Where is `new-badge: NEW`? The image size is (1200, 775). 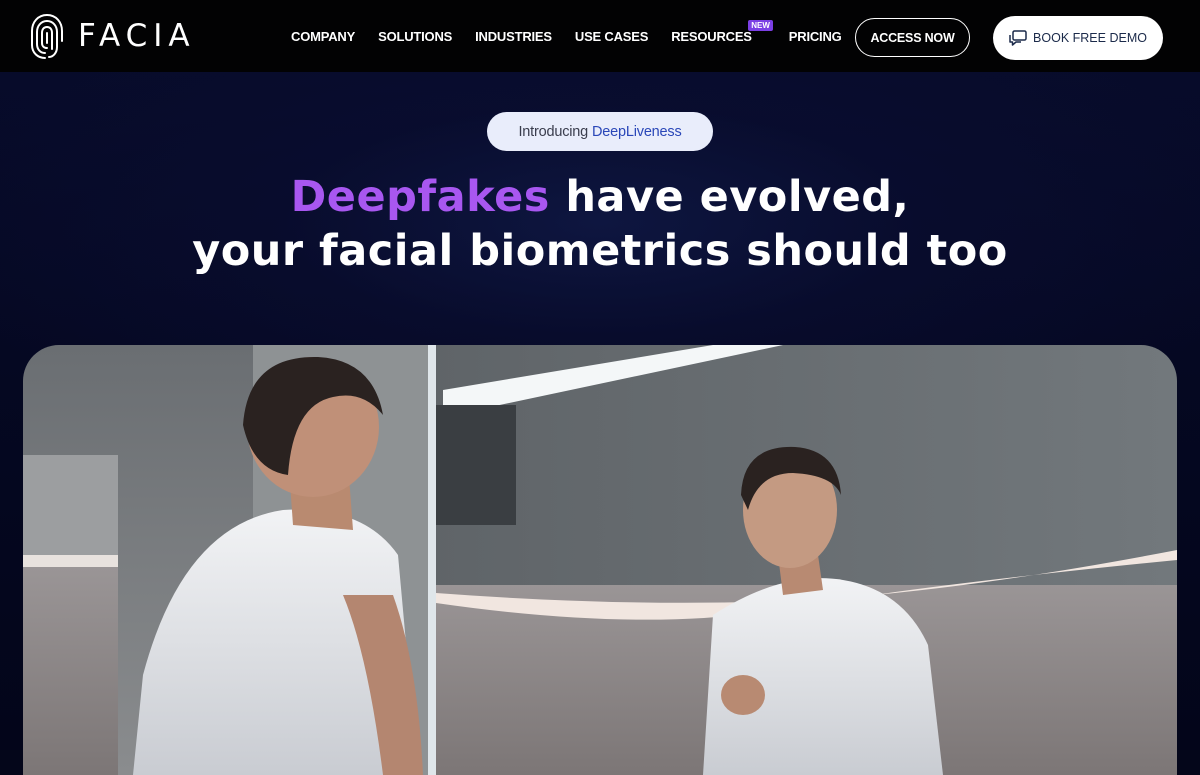 new-badge: NEW is located at coordinates (760, 25).